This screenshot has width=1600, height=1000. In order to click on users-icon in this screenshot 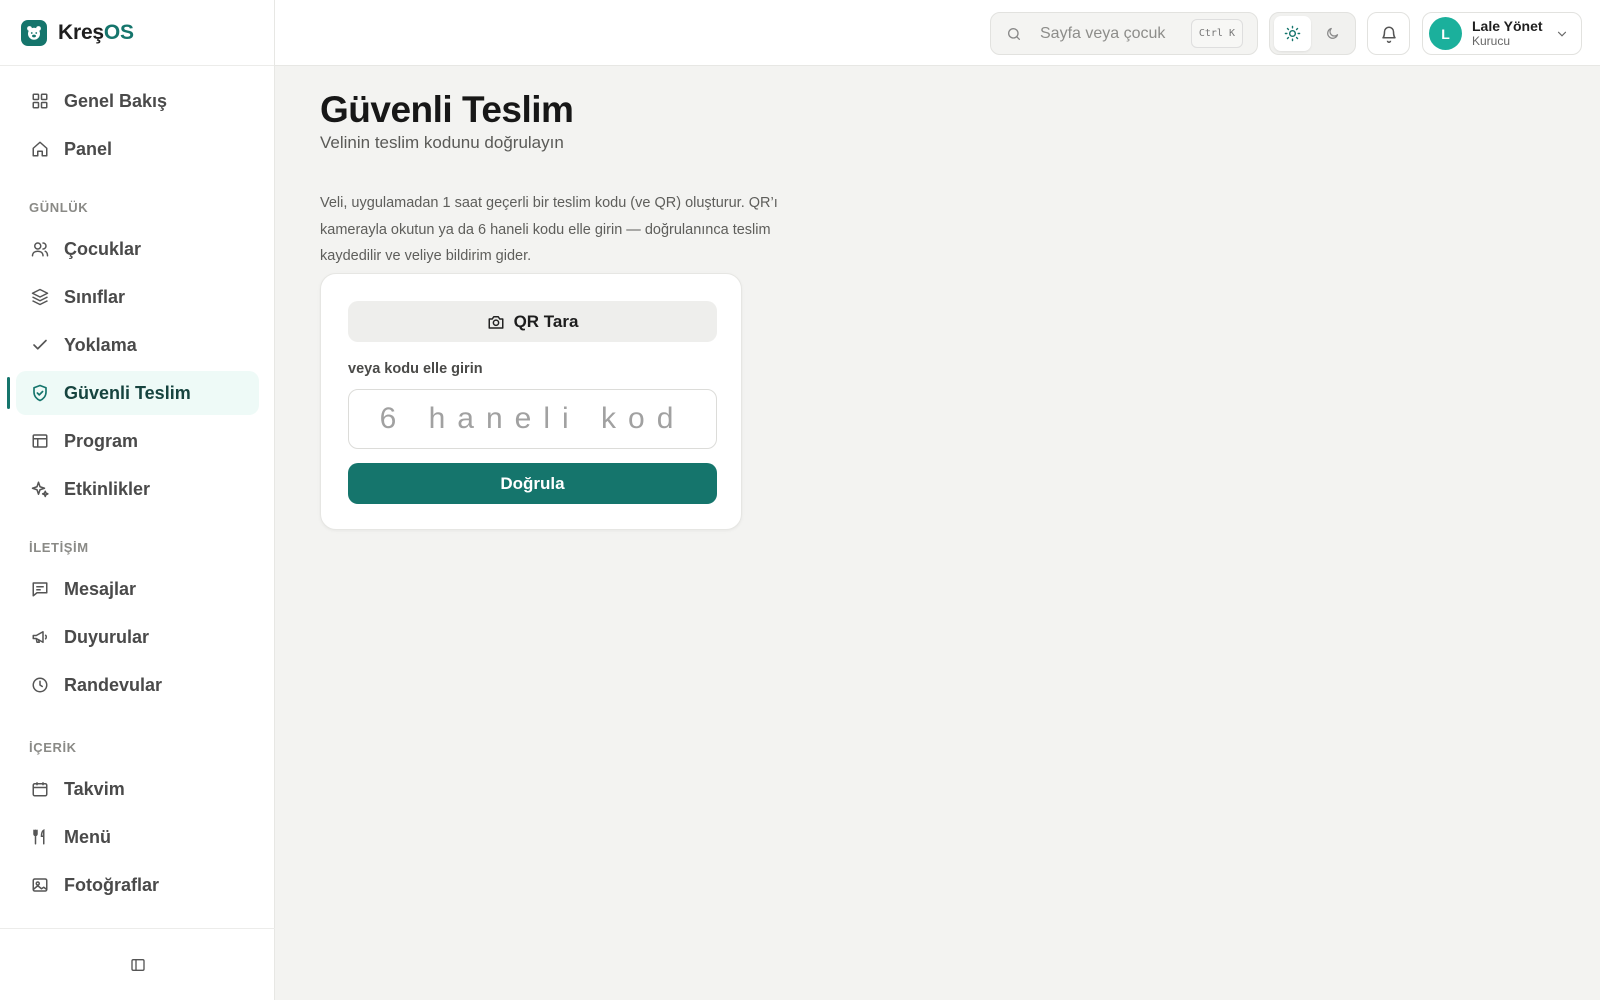, I will do `click(40, 249)`.